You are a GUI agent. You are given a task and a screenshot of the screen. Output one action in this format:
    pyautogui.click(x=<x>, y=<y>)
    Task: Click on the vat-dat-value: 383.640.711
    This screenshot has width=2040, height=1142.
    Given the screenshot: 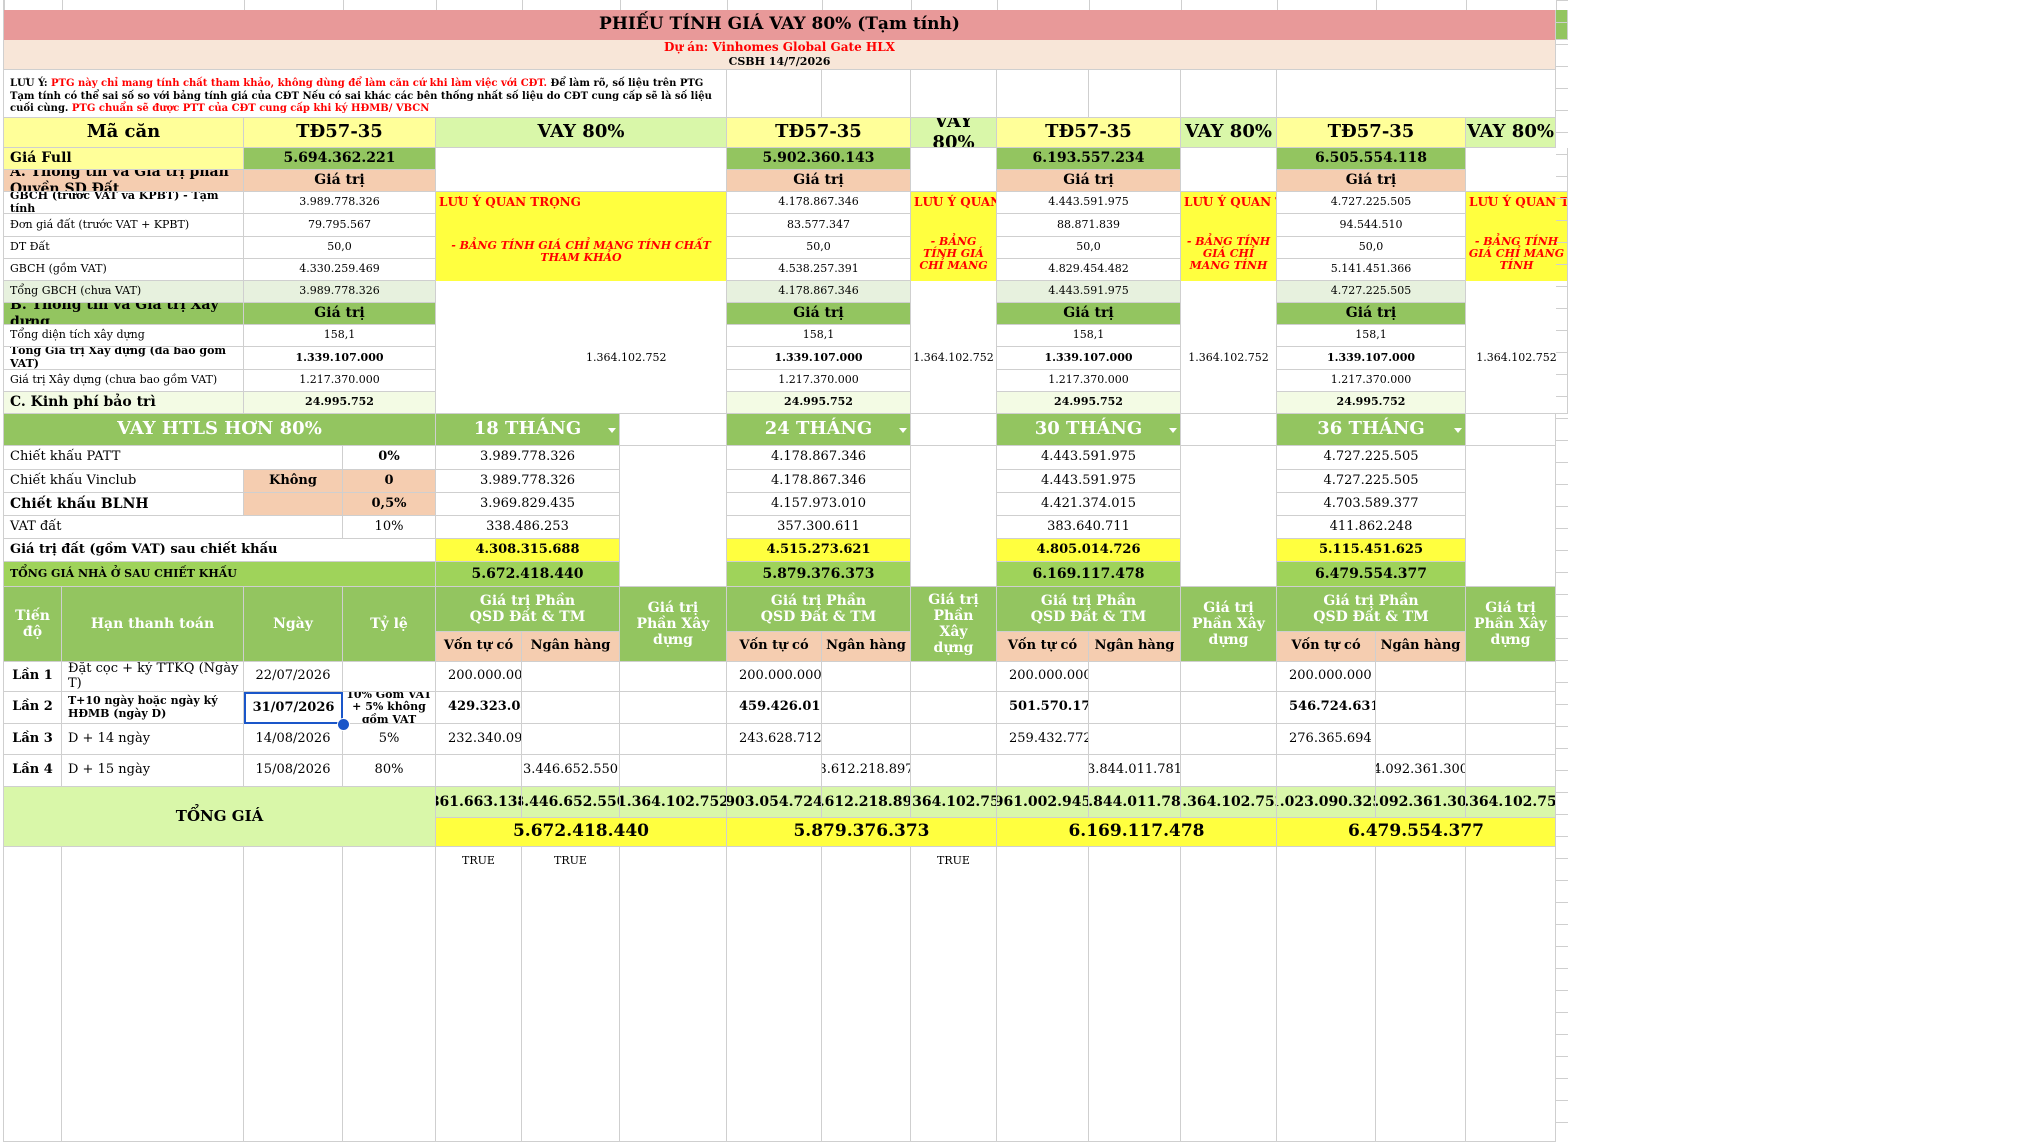 What is the action you would take?
    pyautogui.click(x=1089, y=527)
    